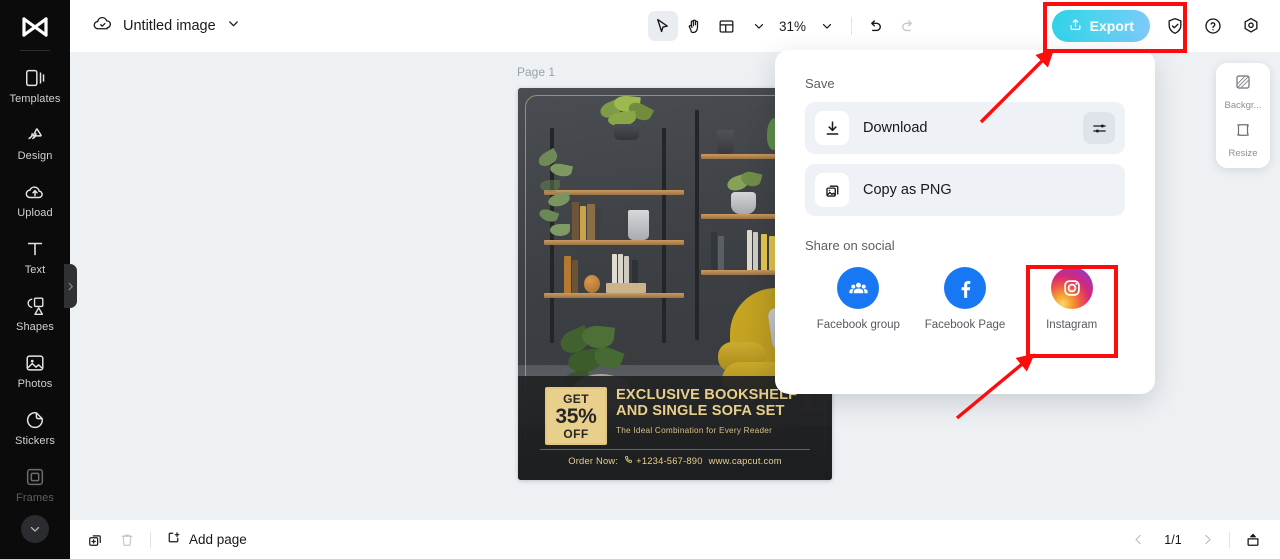  Describe the element at coordinates (895, 128) in the screenshot. I see `download-label: Download` at that location.